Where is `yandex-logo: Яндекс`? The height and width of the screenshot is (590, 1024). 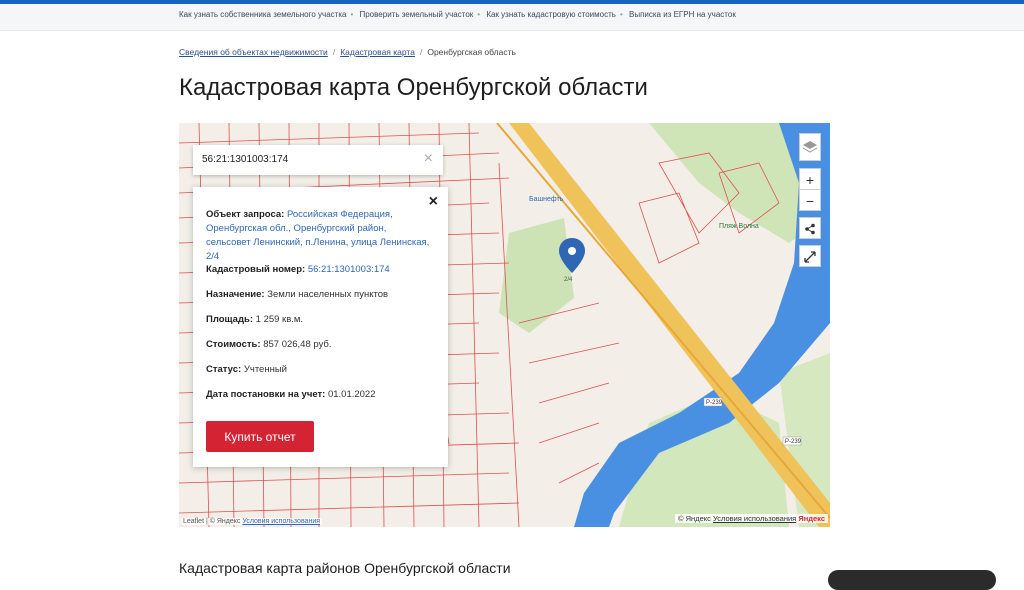 yandex-logo: Яндекс is located at coordinates (811, 518).